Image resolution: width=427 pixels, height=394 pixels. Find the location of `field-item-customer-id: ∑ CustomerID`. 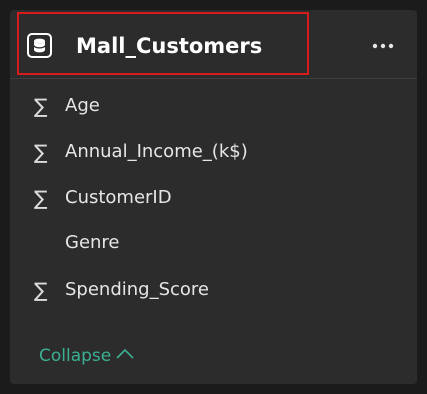

field-item-customer-id: ∑ CustomerID is located at coordinates (213, 198).